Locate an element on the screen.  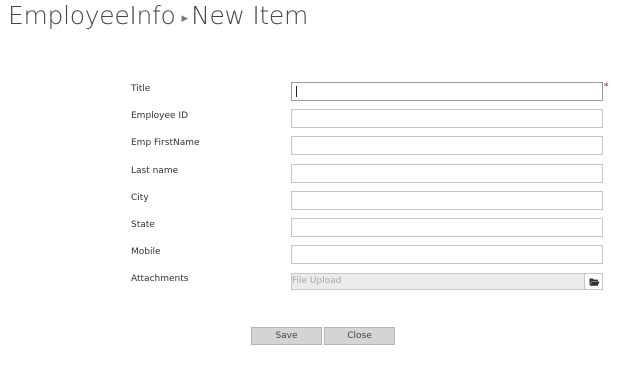
emp-firstname-input is located at coordinates (447, 145).